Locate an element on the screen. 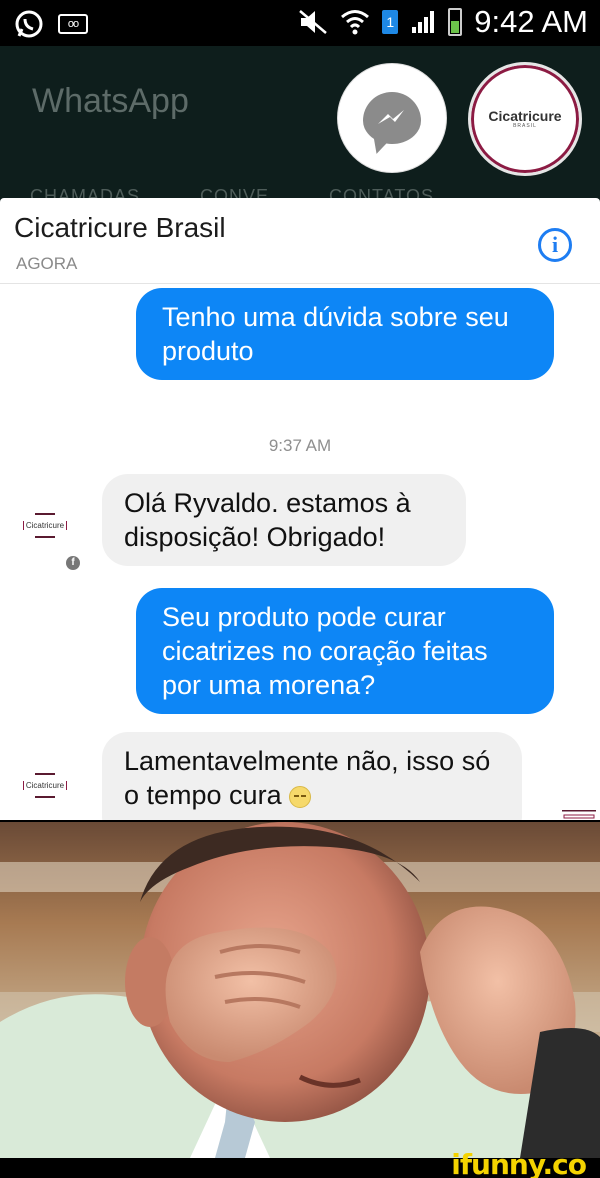 This screenshot has height=1178, width=600. voicemail-icon: oo is located at coordinates (73, 24).